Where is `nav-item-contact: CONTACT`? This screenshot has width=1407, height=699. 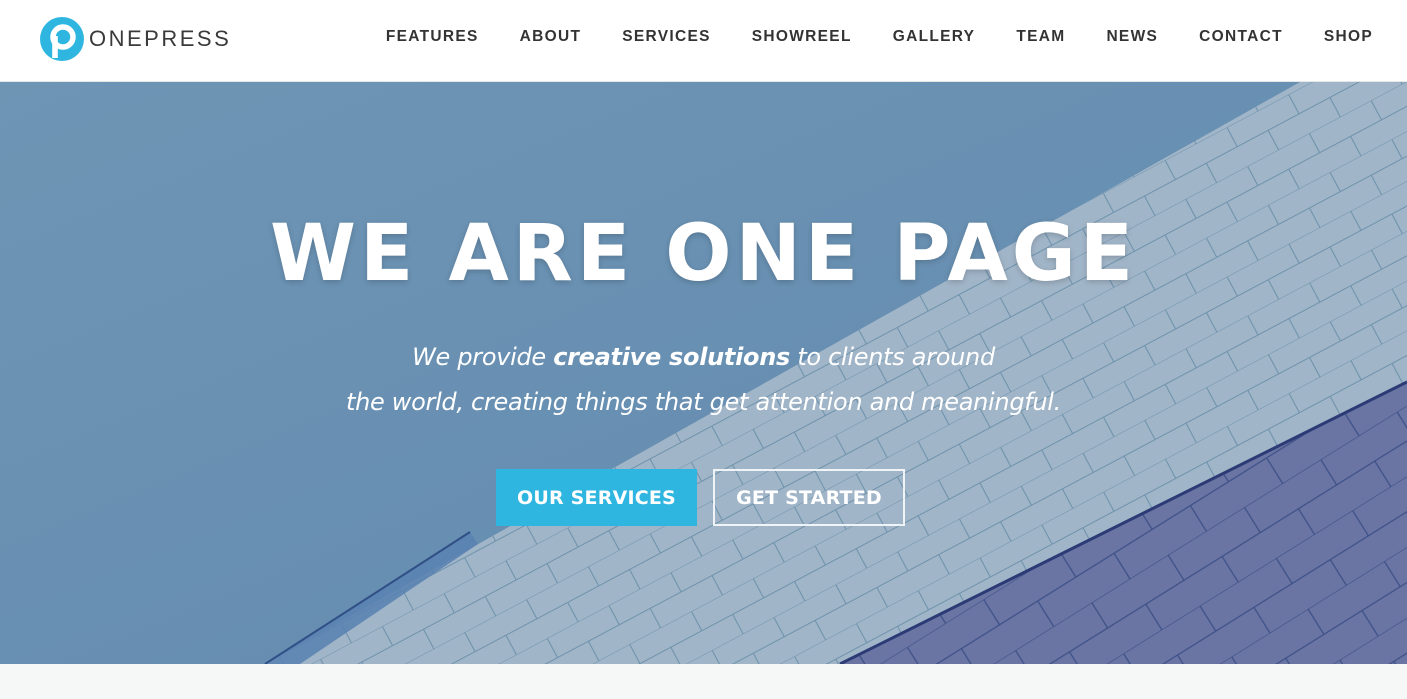
nav-item-contact: CONTACT is located at coordinates (1241, 37).